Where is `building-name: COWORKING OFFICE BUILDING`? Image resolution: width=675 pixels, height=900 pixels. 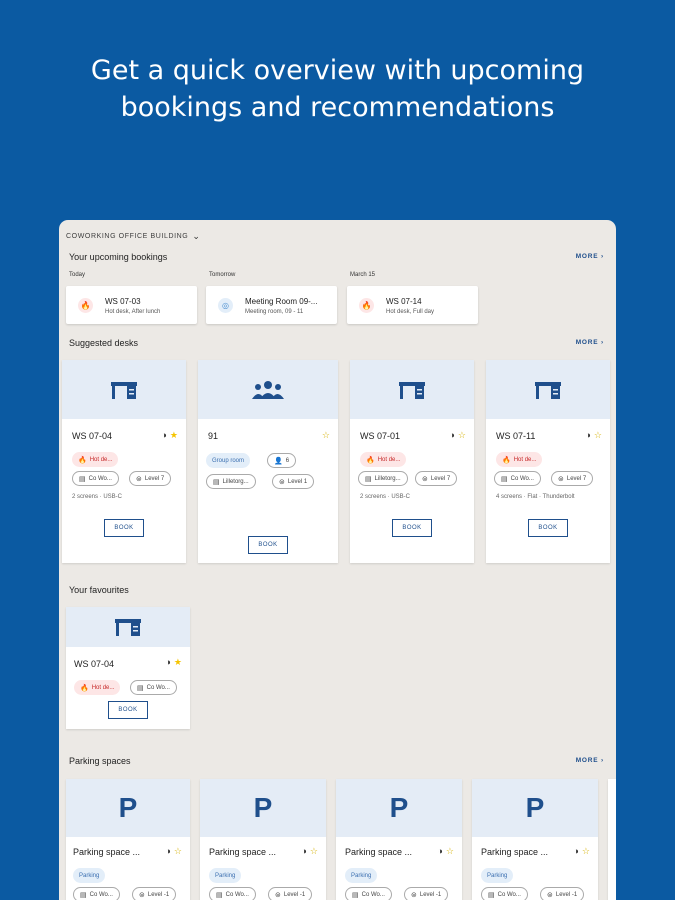
building-name: COWORKING OFFICE BUILDING is located at coordinates (127, 236).